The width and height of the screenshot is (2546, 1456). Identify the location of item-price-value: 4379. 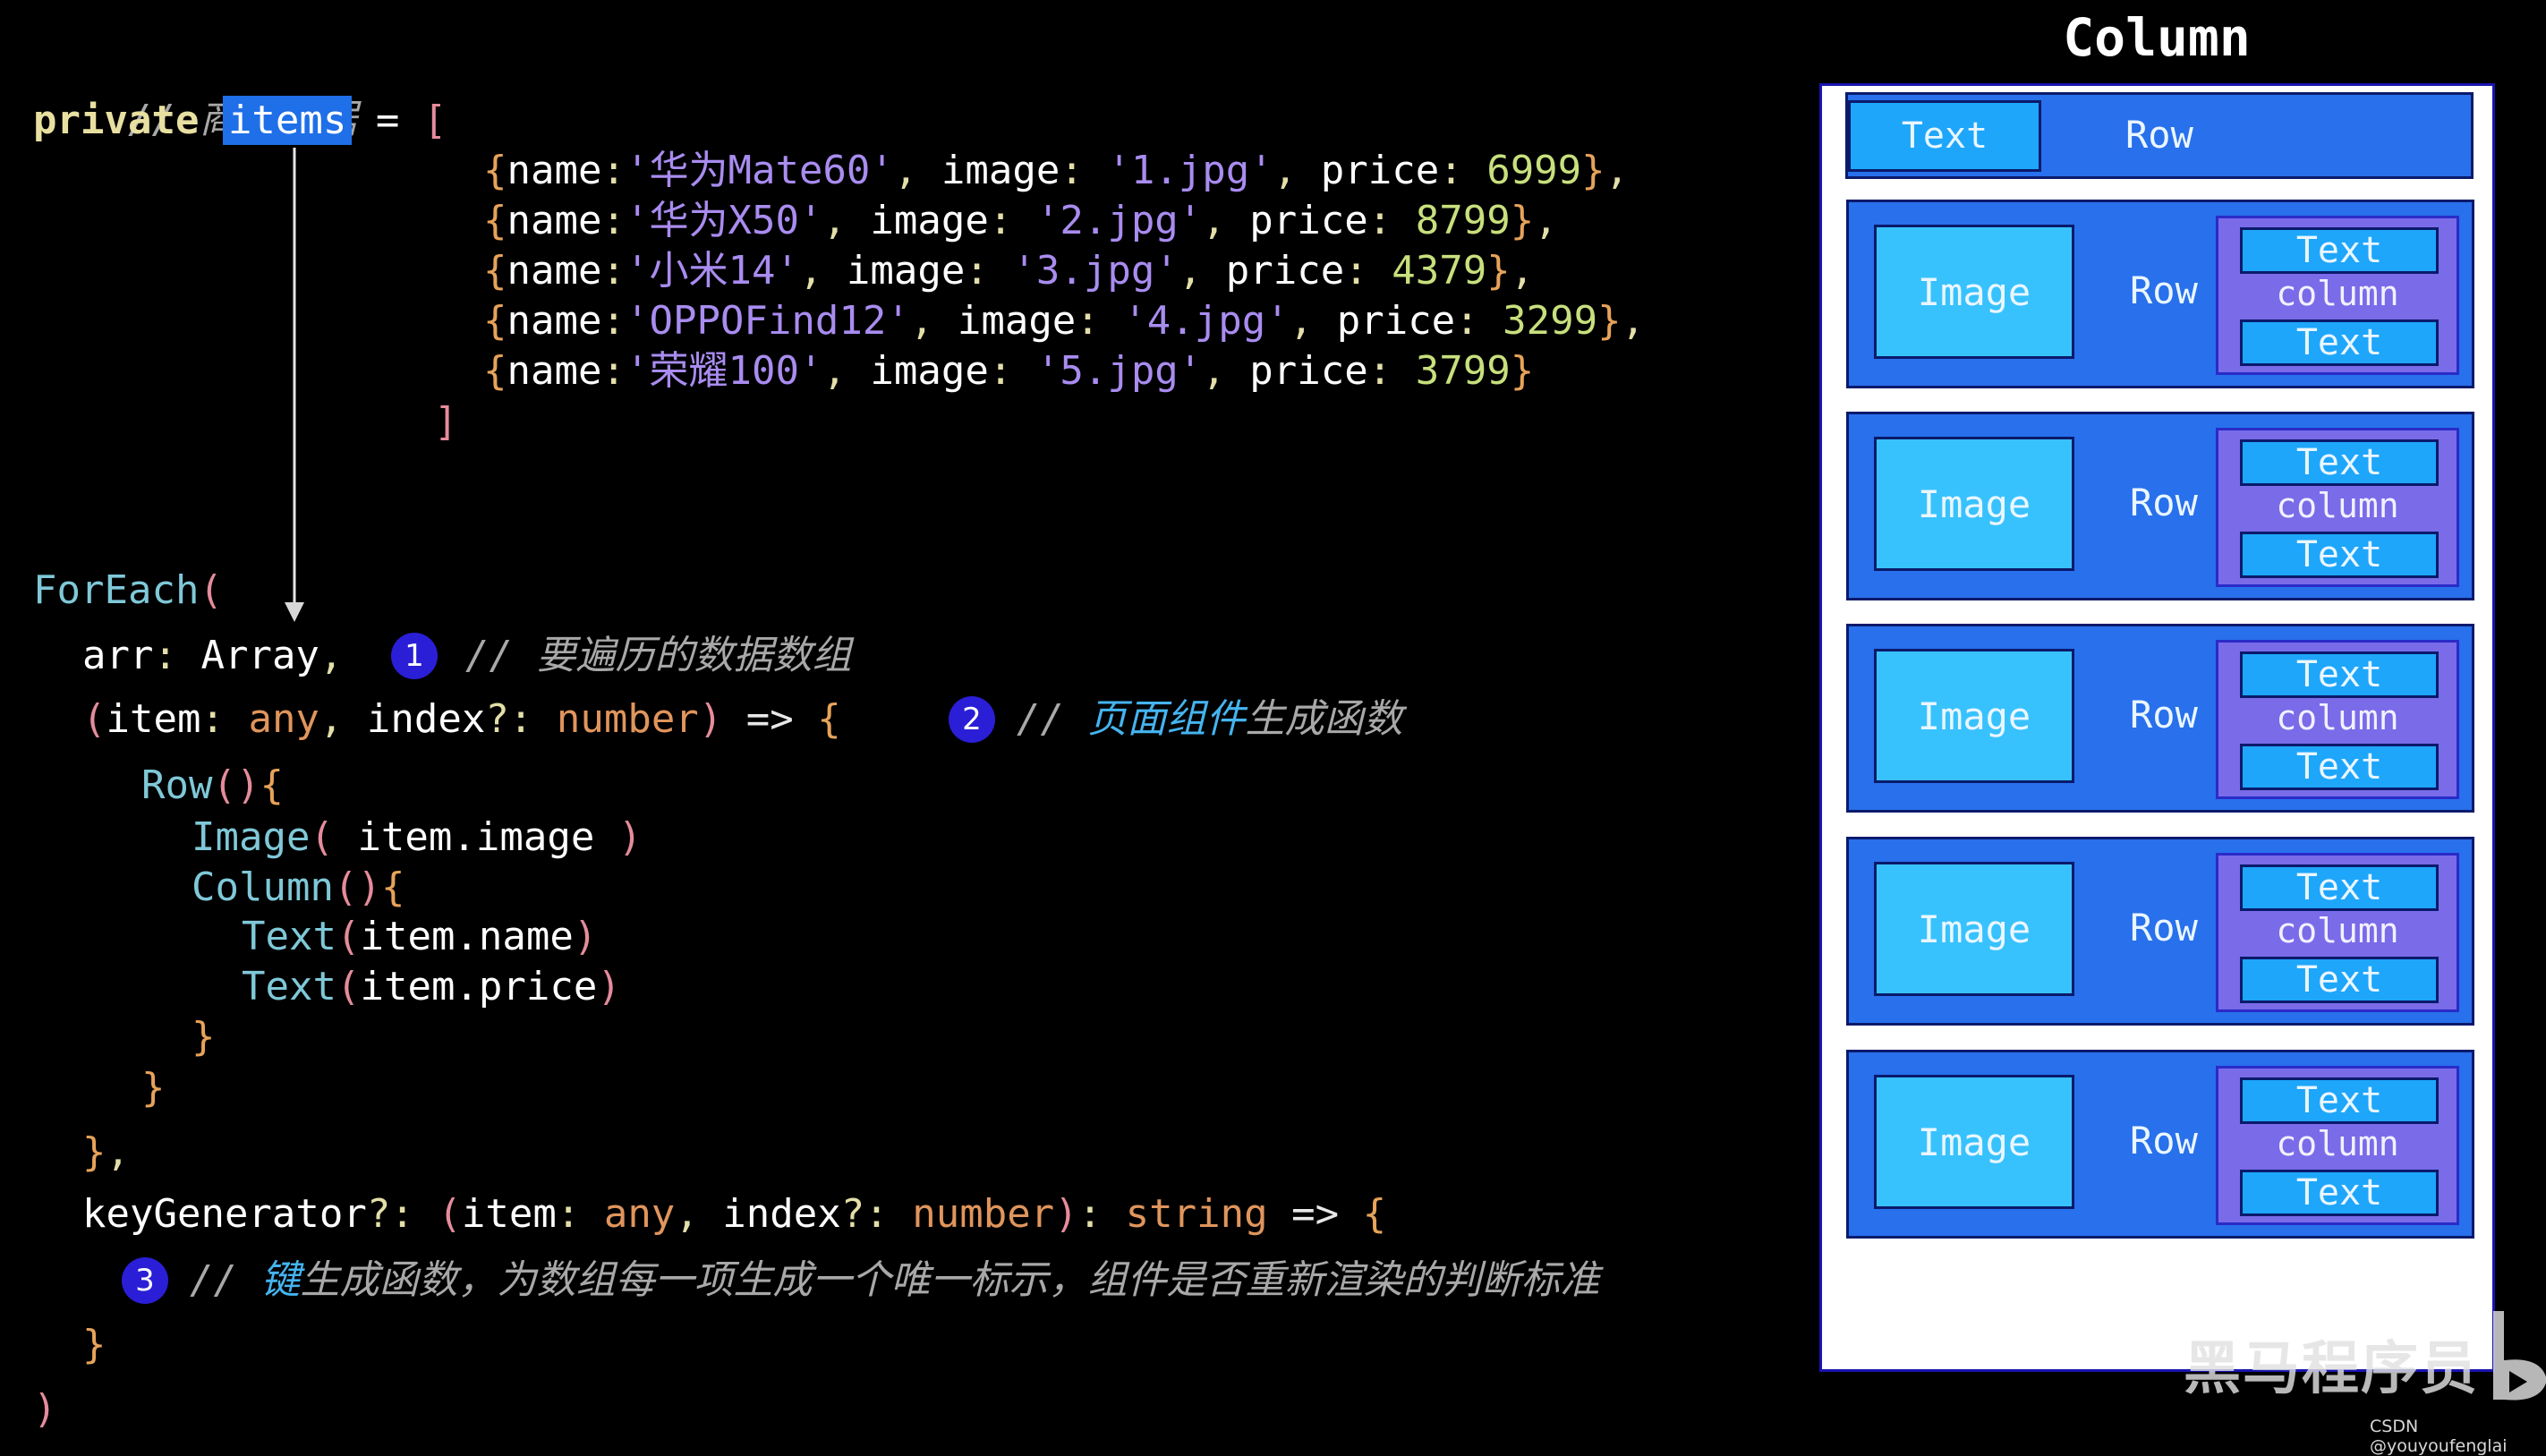
(1439, 271).